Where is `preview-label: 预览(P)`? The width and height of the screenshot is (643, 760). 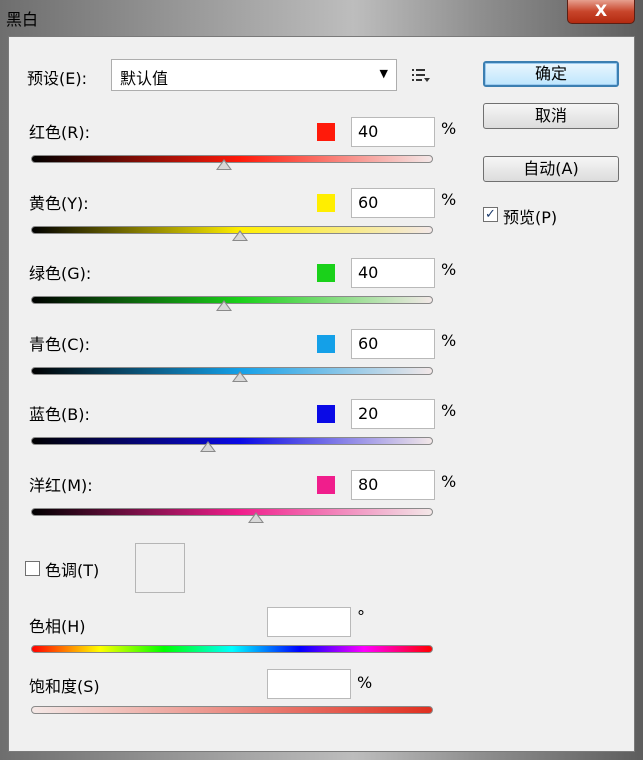
preview-label: 预览(P) is located at coordinates (530, 217).